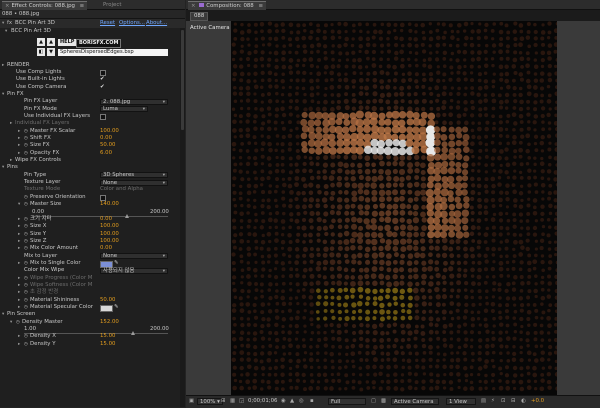  I want to click on borisfx-link: BORISFX.COM, so click(99, 43).